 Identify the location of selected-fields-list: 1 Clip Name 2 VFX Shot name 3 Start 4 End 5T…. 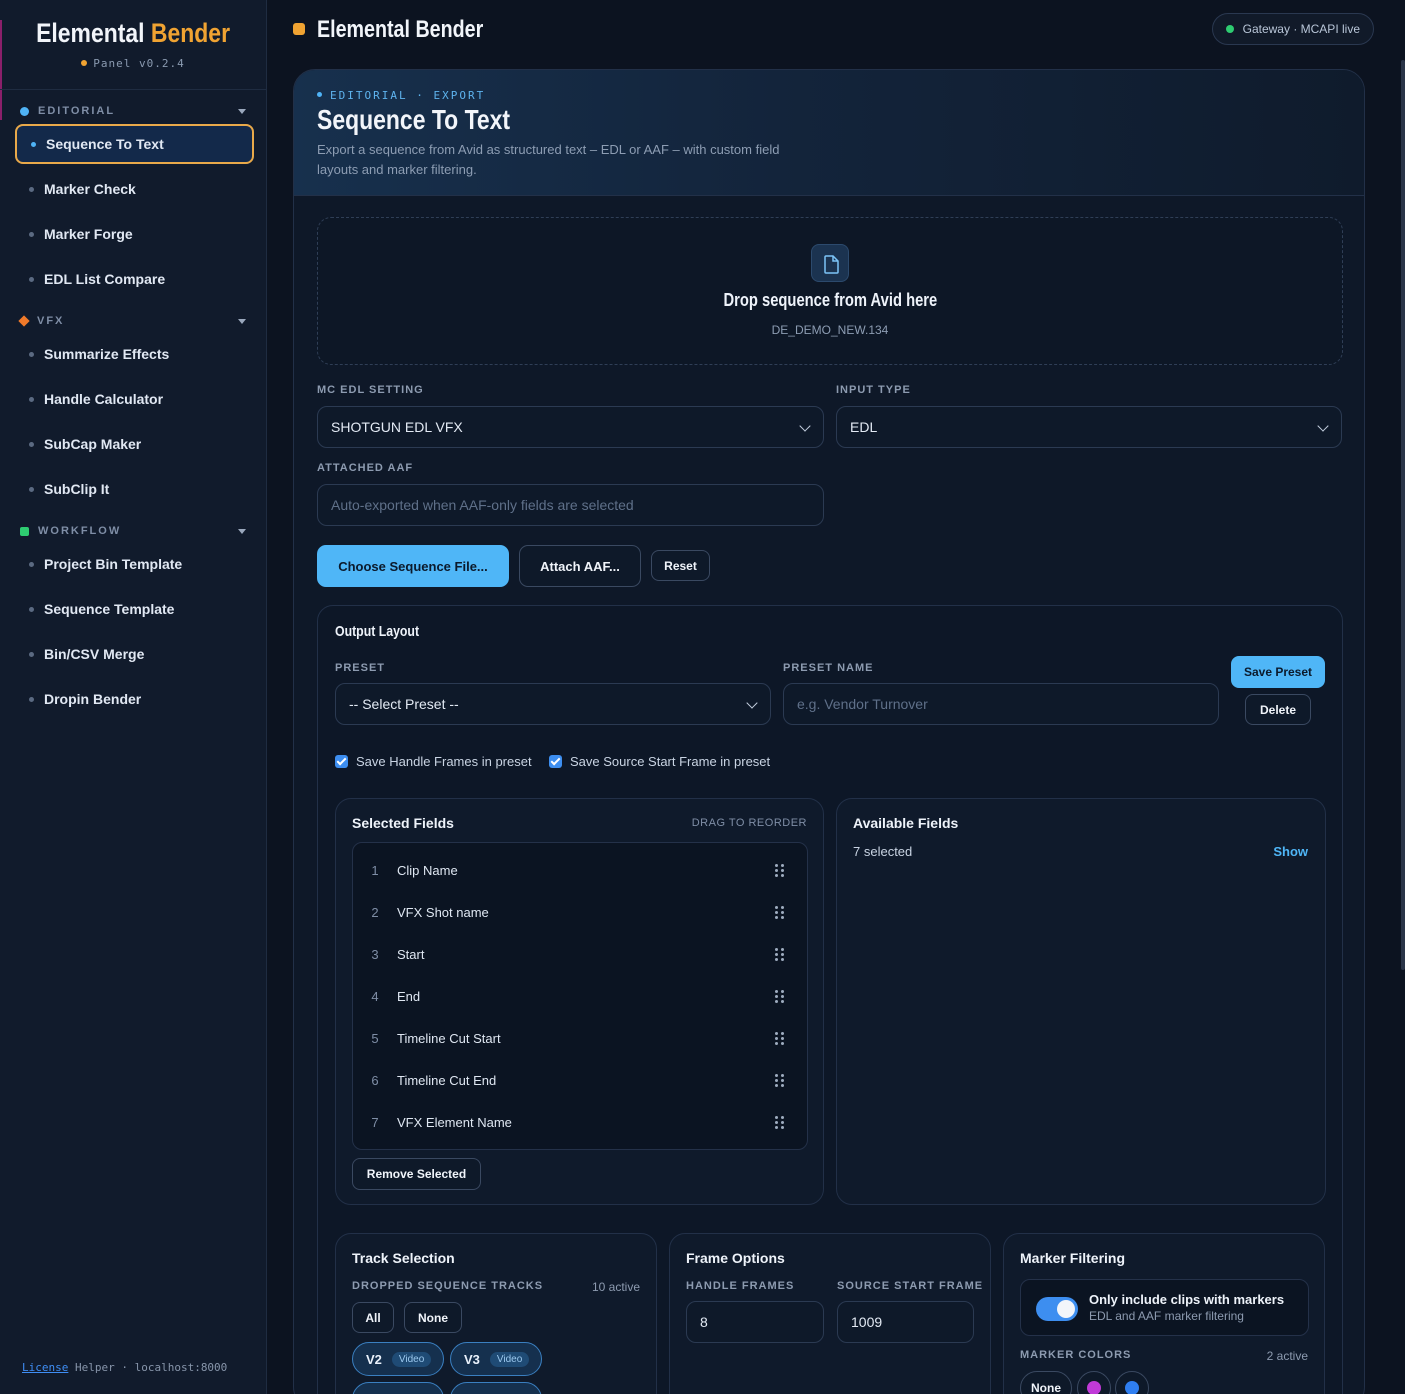
(580, 996).